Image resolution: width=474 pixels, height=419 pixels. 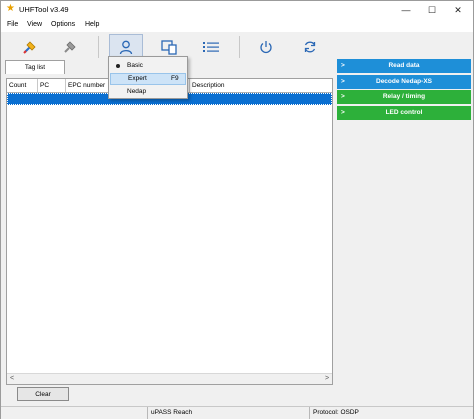 I want to click on power-button, so click(x=266, y=47).